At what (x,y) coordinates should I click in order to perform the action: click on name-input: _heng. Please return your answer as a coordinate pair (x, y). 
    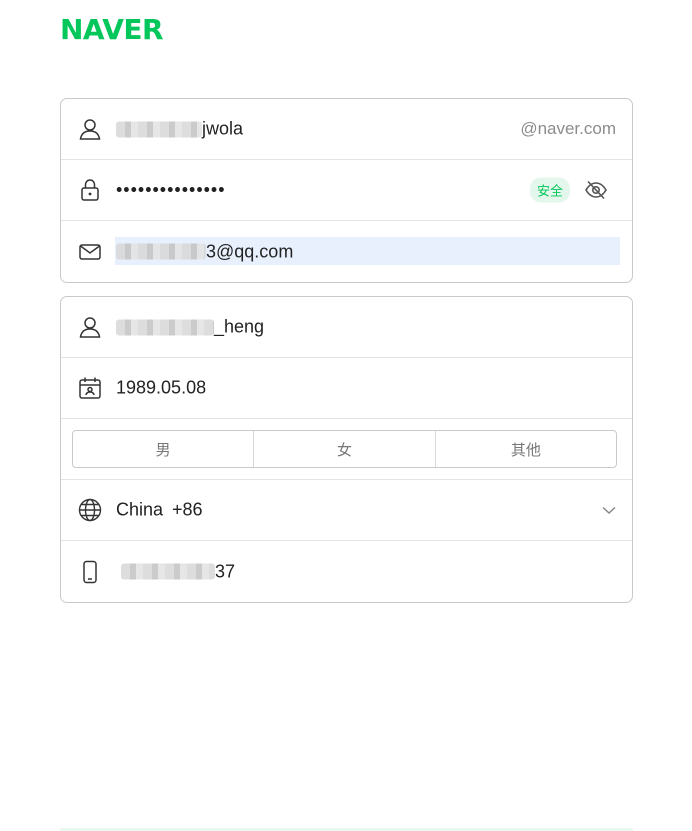
    Looking at the image, I should click on (190, 327).